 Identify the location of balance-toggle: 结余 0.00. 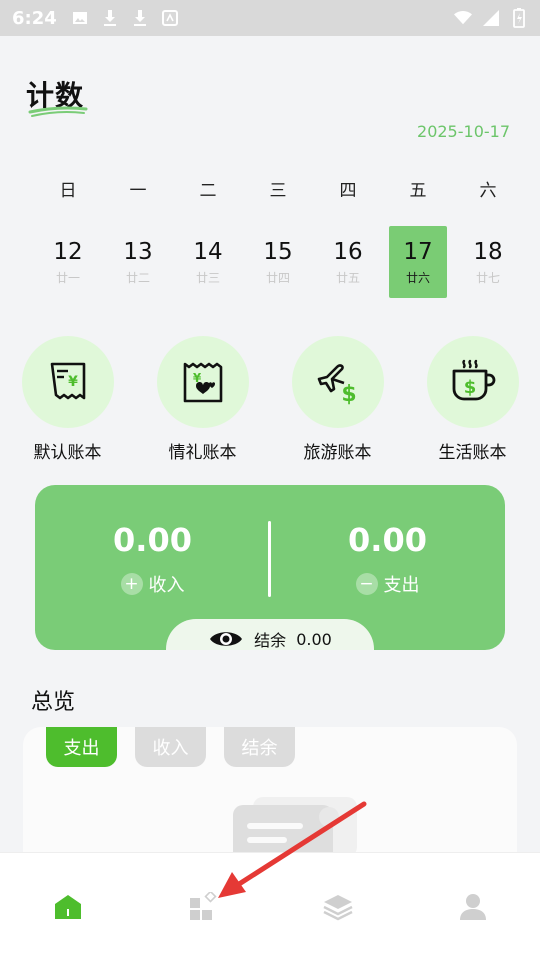
(270, 634).